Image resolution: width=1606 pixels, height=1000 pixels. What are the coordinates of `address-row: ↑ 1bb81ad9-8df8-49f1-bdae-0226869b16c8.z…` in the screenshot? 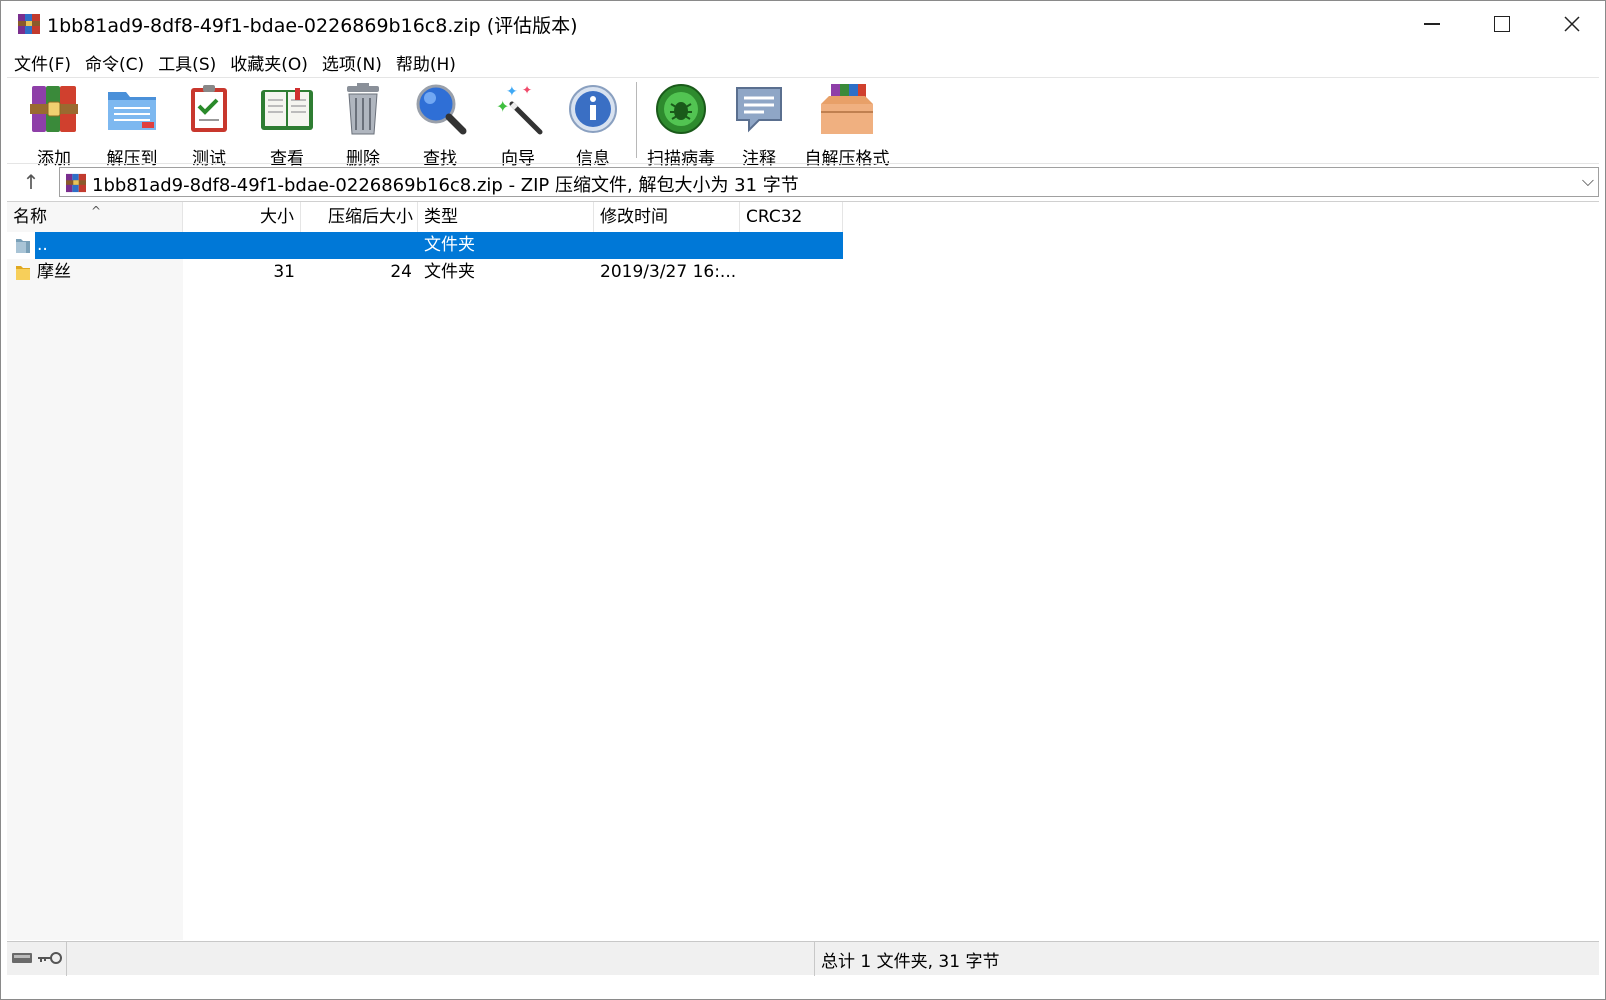 It's located at (803, 181).